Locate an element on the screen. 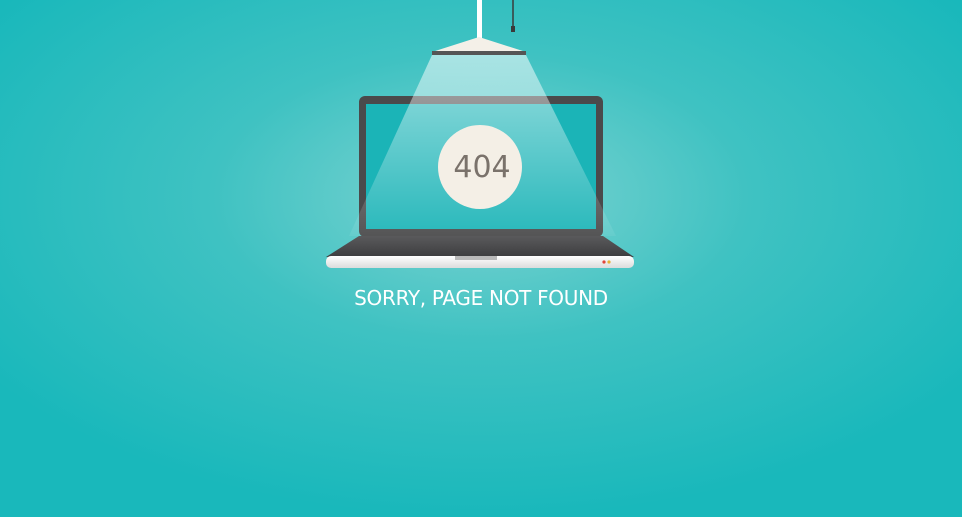 The image size is (962, 517). error-message: SORRY, PAGE NOT FOUND is located at coordinates (481, 298).